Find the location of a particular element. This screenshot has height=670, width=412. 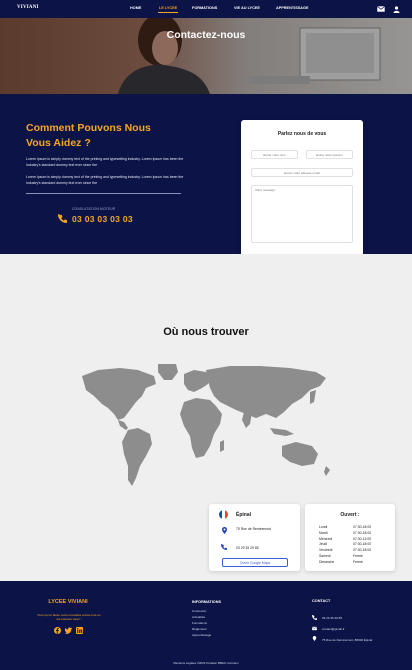

brand-logo: VIVIANI is located at coordinates (28, 7).